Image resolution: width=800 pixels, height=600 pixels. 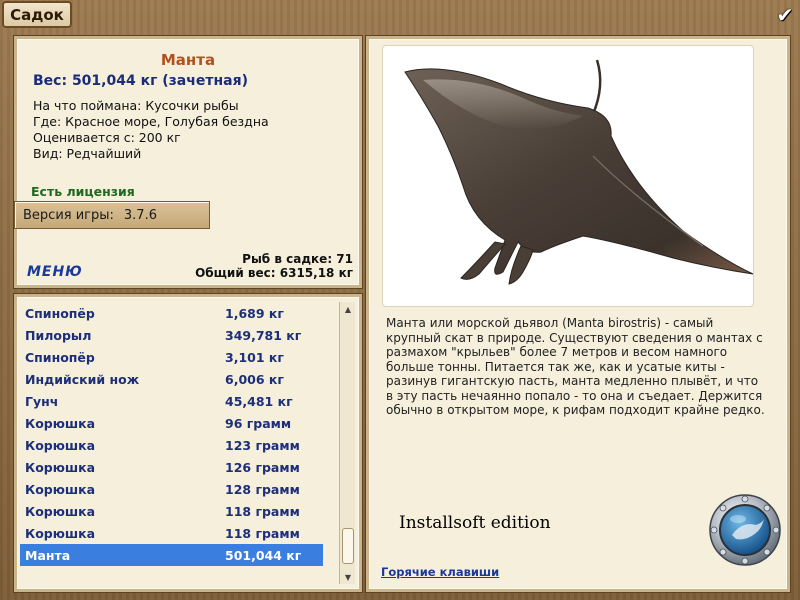 What do you see at coordinates (107, 137) in the screenshot?
I see `fish-value: Оценивается с: 200 кг` at bounding box center [107, 137].